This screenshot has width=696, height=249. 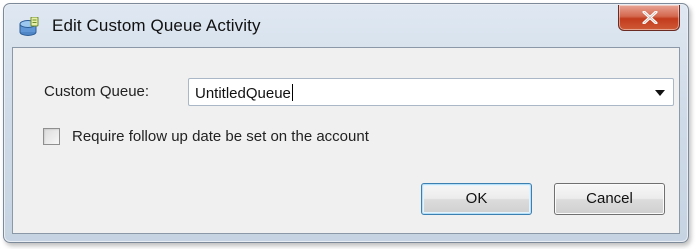 I want to click on custom-queue-value: UntitledQueue, so click(x=244, y=93).